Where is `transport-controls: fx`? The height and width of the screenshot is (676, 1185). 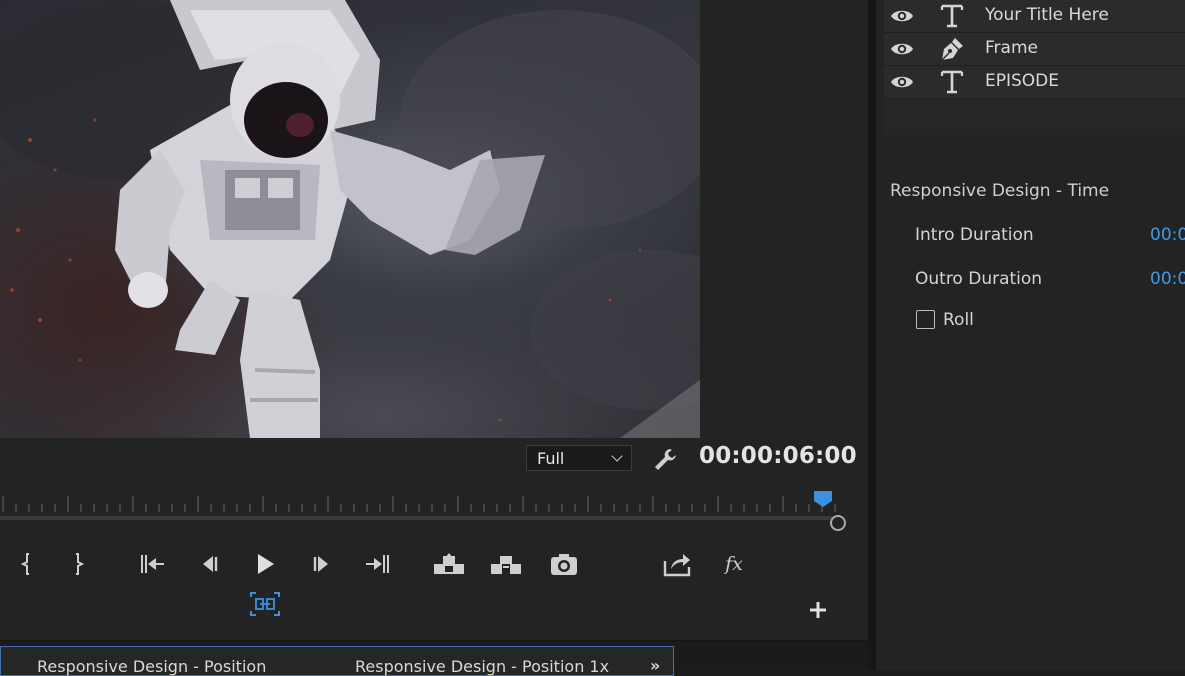 transport-controls: fx is located at coordinates (434, 565).